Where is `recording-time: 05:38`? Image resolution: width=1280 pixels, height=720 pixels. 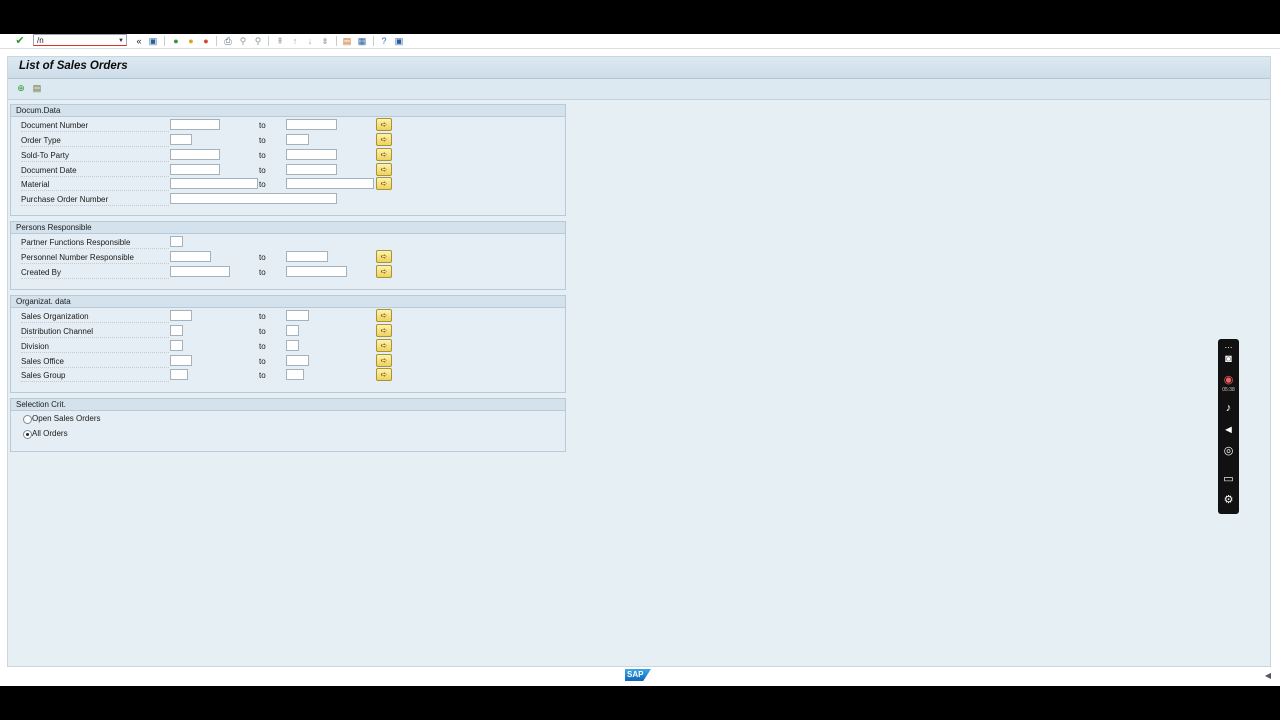
recording-time: 05:38 is located at coordinates (1228, 390).